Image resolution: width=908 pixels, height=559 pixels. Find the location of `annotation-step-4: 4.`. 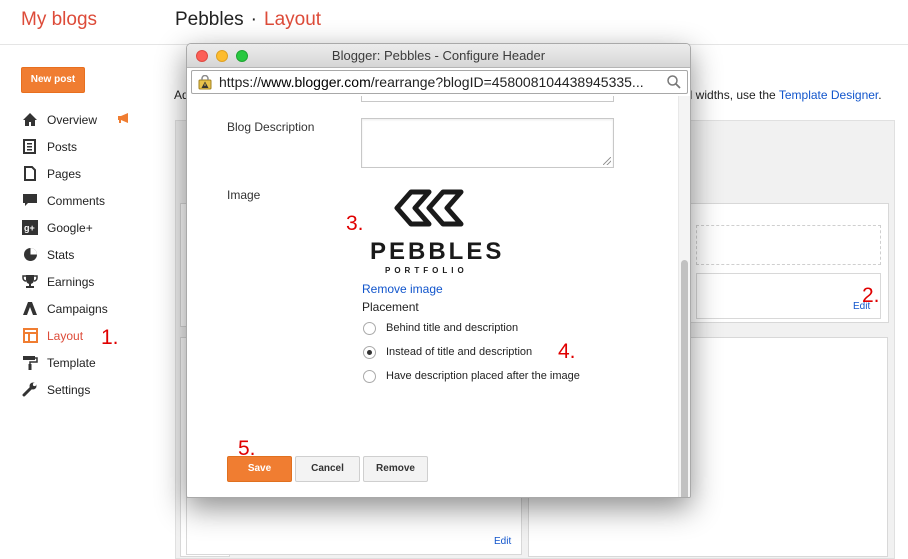

annotation-step-4: 4. is located at coordinates (567, 351).